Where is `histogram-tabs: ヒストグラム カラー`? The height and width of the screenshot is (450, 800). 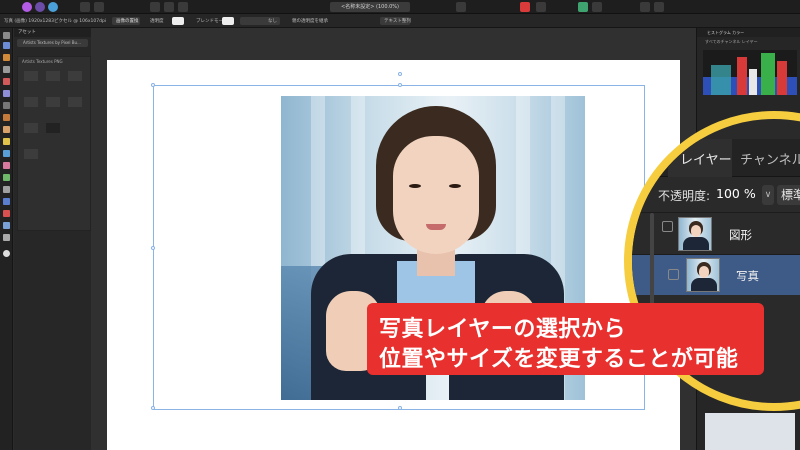 histogram-tabs: ヒストグラム カラー is located at coordinates (748, 32).